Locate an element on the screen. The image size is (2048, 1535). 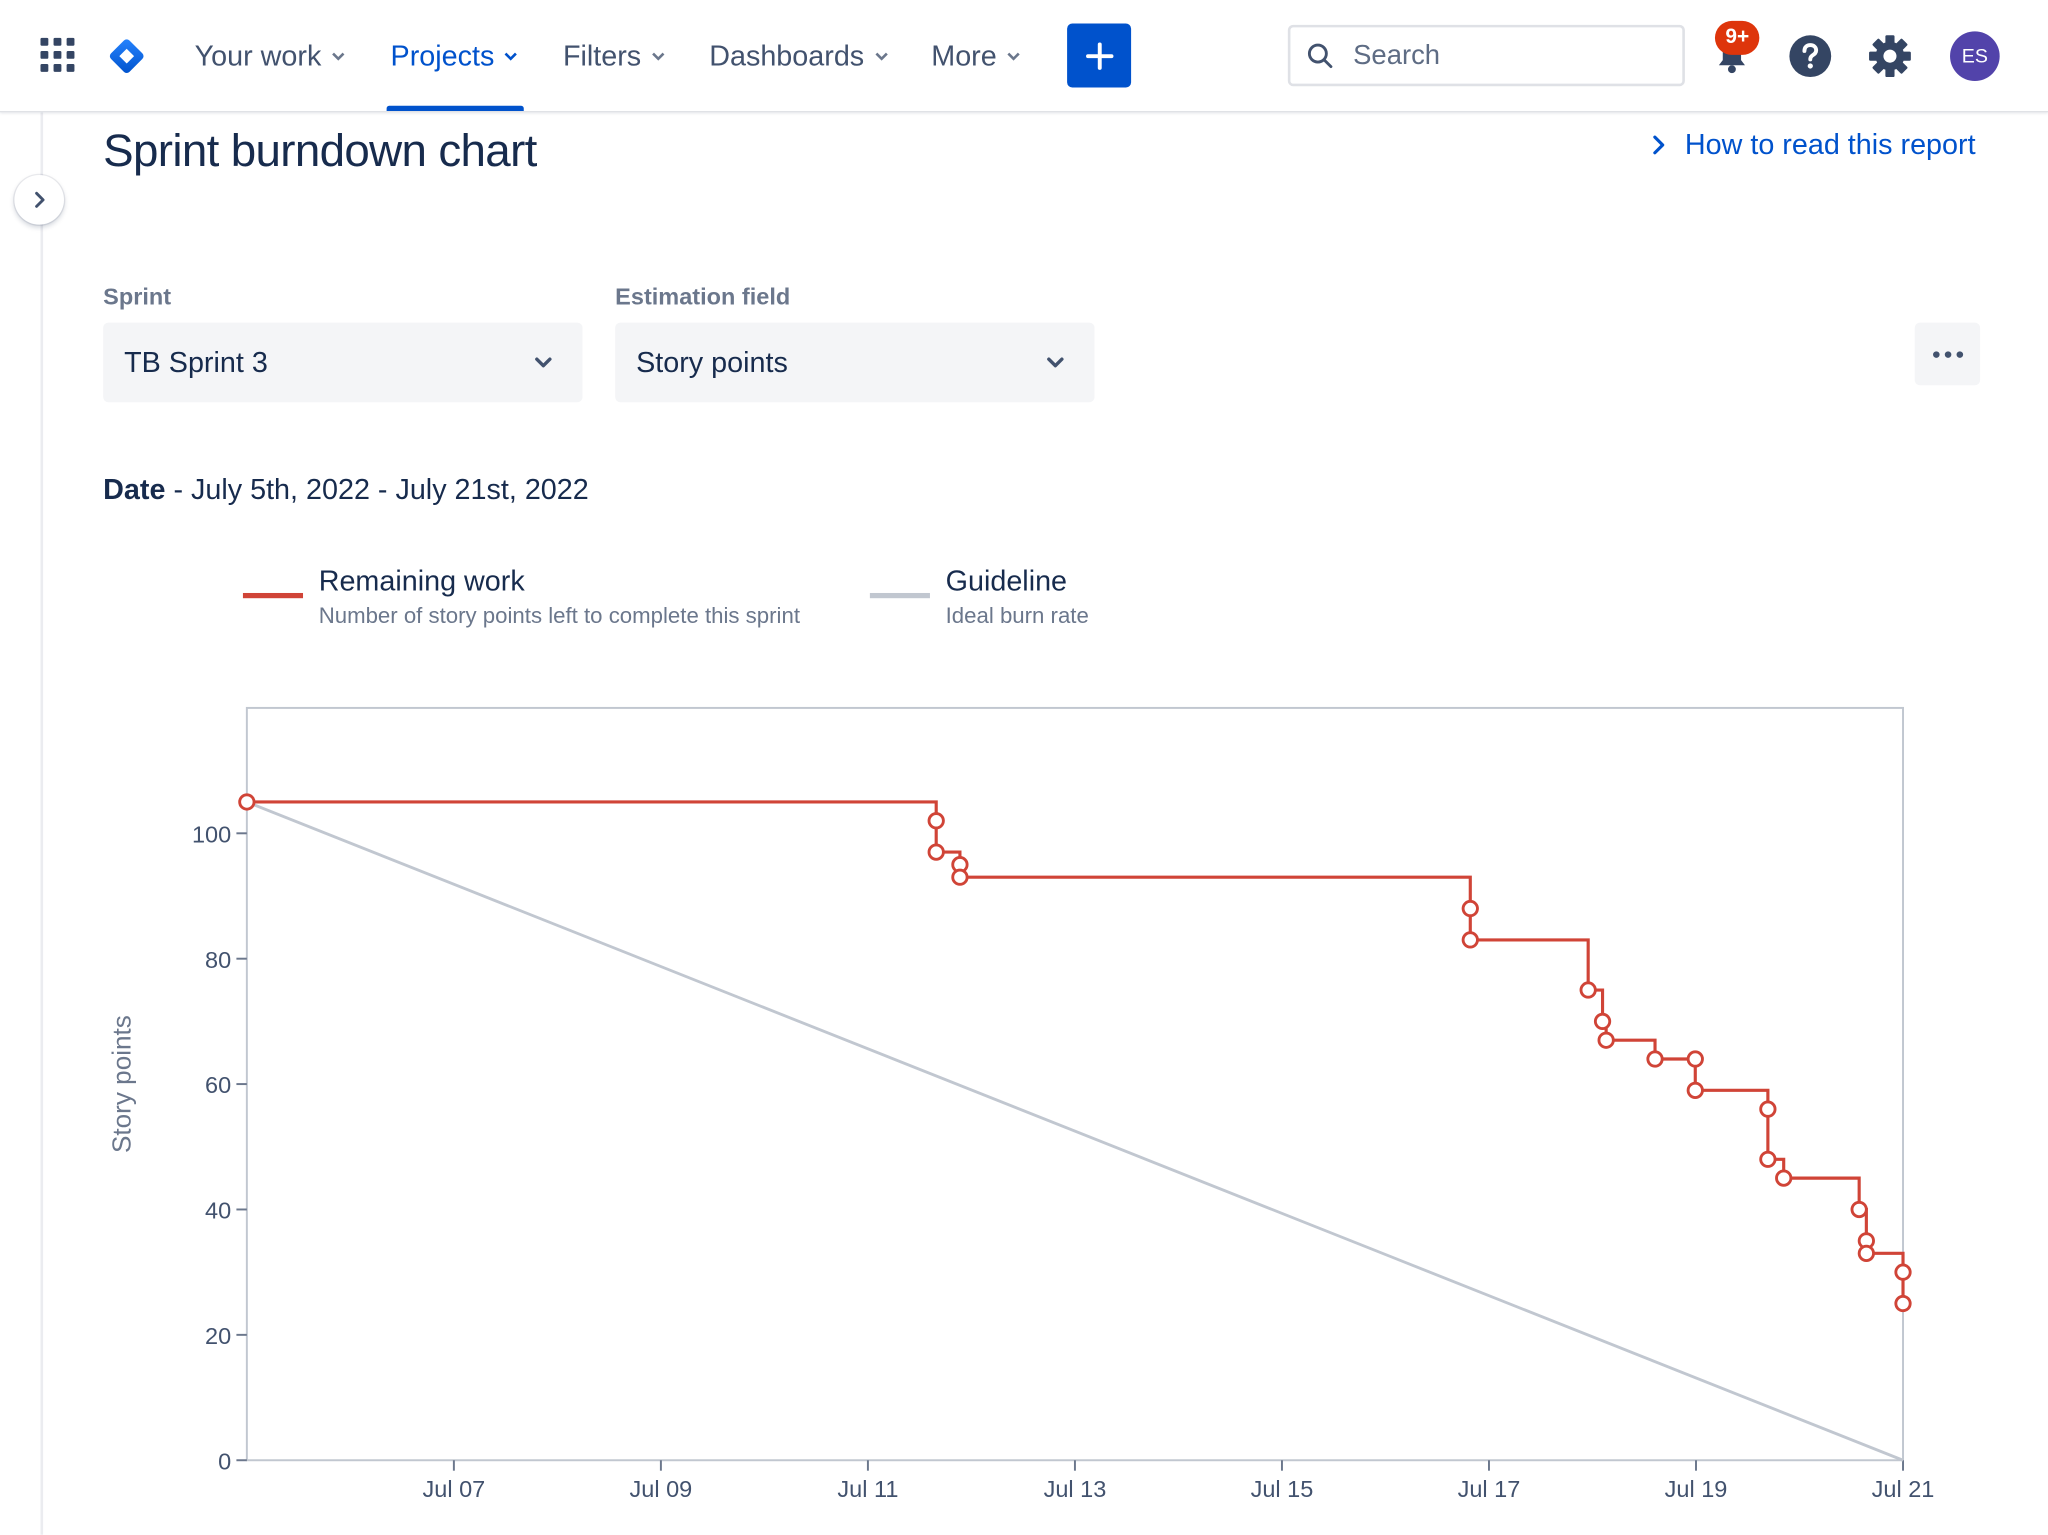
y-tick-label: 0 is located at coordinates (224, 1461).